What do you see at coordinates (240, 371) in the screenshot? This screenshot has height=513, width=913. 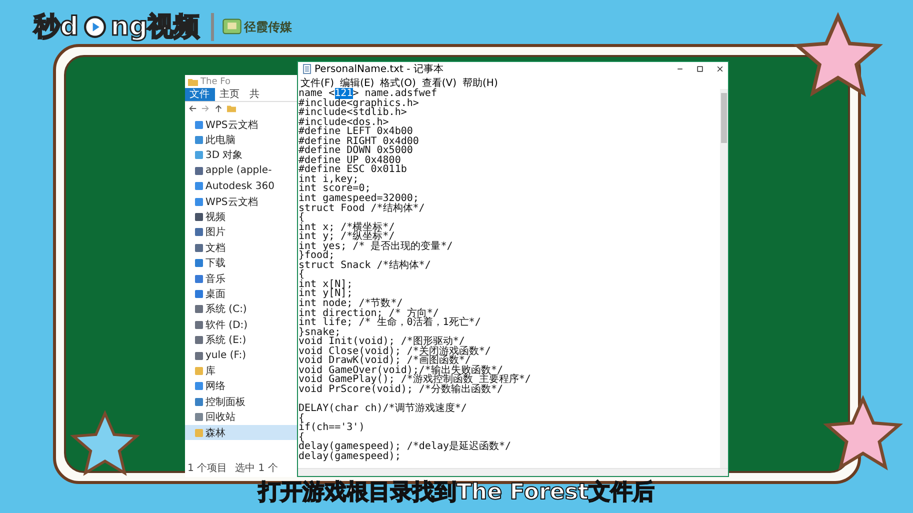 I see `nav-item: 库` at bounding box center [240, 371].